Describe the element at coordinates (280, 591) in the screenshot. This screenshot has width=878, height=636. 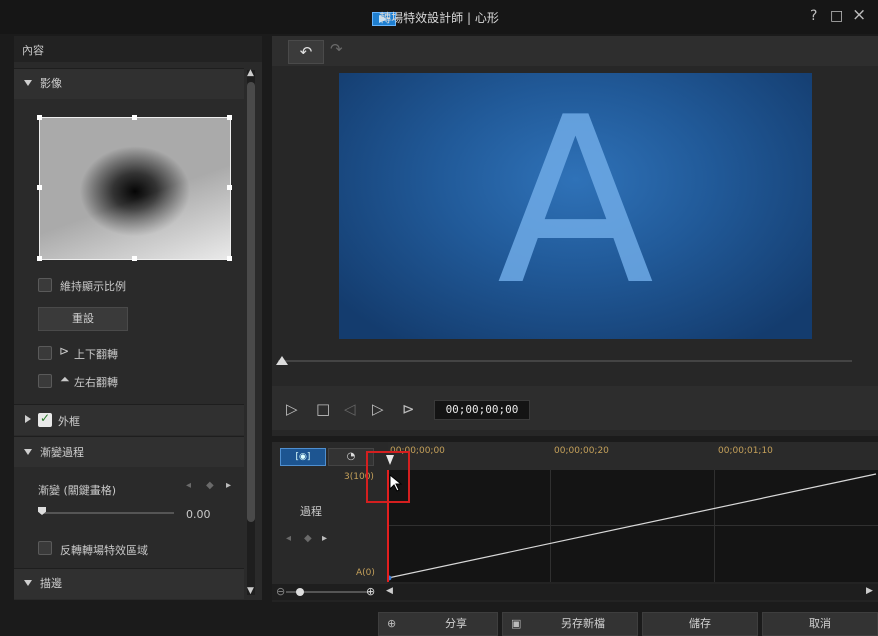
I see `zoom-out-icon: ⊖` at that location.